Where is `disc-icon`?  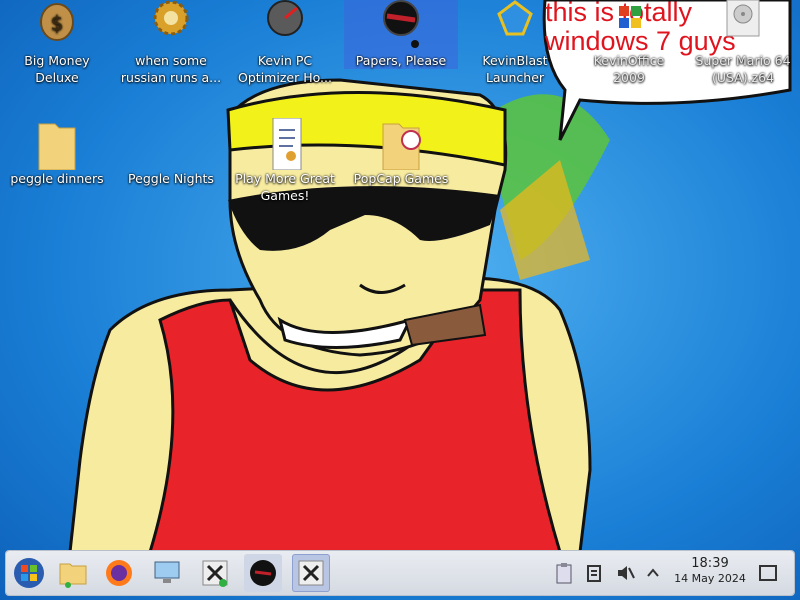
disc-icon is located at coordinates (743, 18).